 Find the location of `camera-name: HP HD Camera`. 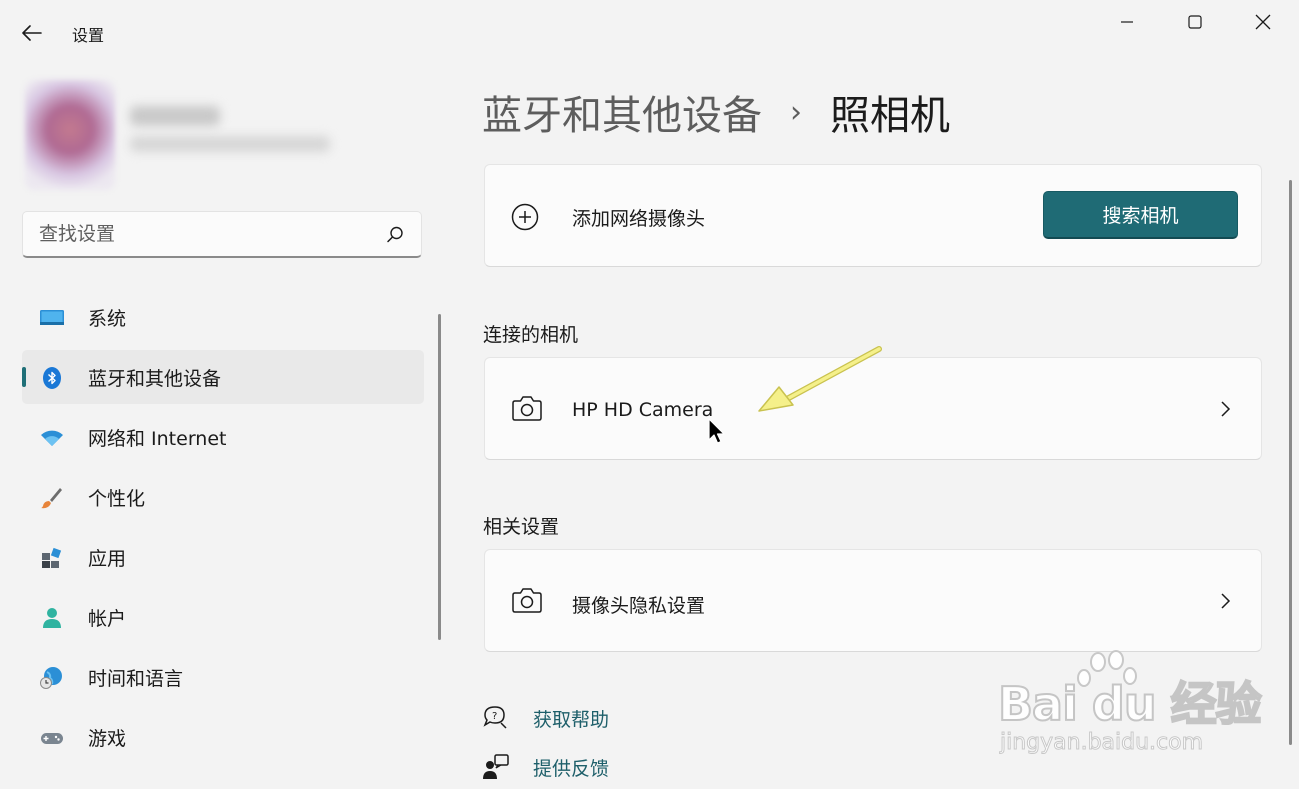

camera-name: HP HD Camera is located at coordinates (643, 410).